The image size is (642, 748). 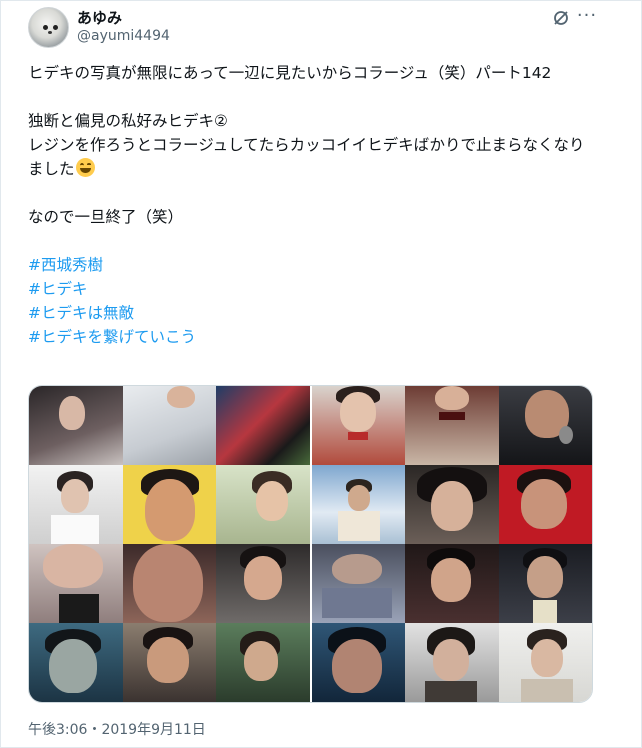 I want to click on grok-icon, so click(x=561, y=18).